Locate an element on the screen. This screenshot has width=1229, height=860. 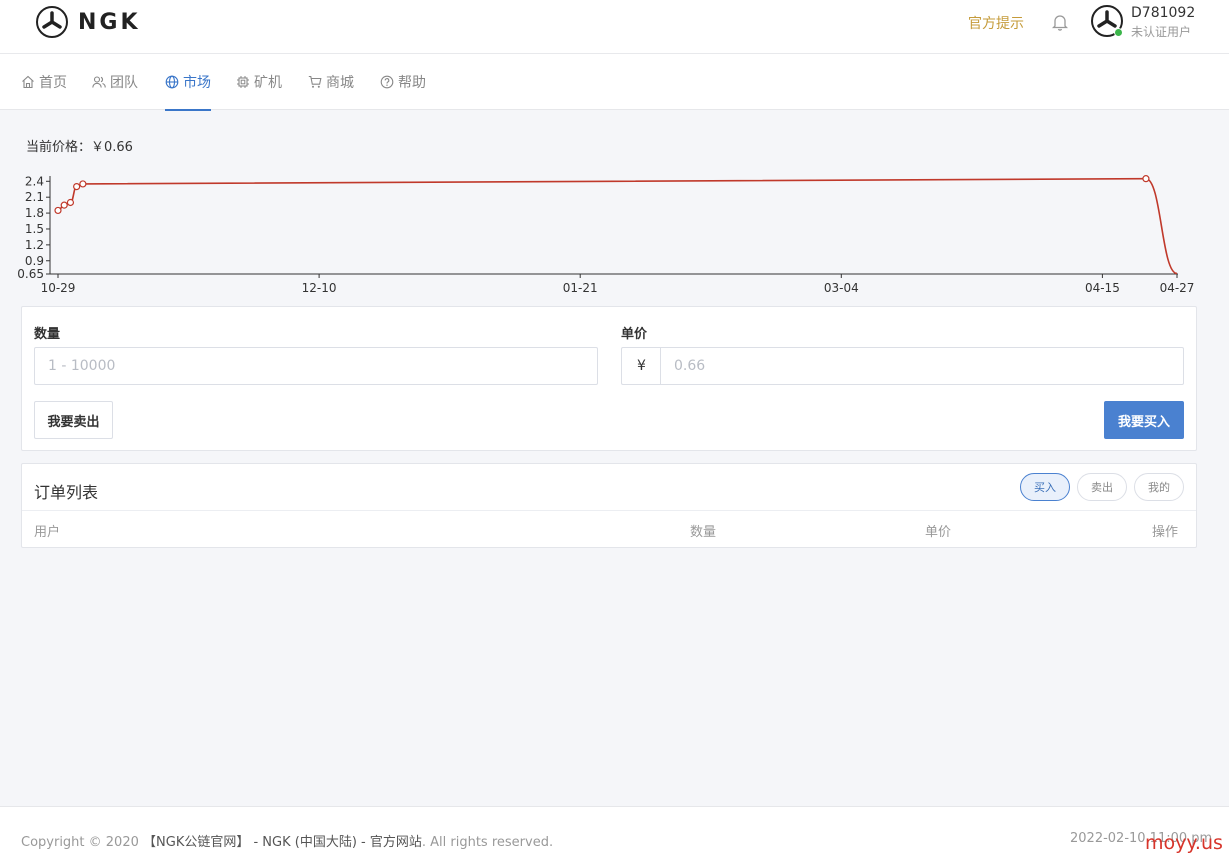
cart-icon is located at coordinates (315, 81).